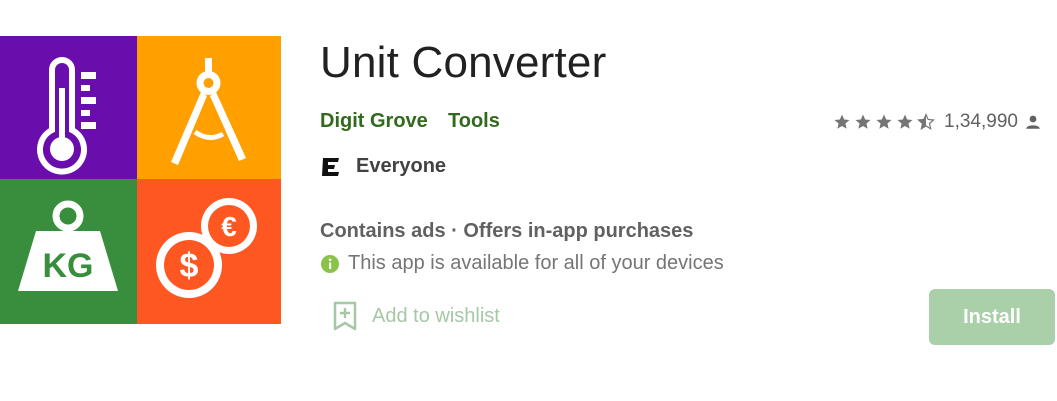 The height and width of the screenshot is (401, 1057). What do you see at coordinates (330, 263) in the screenshot?
I see `info-icon` at bounding box center [330, 263].